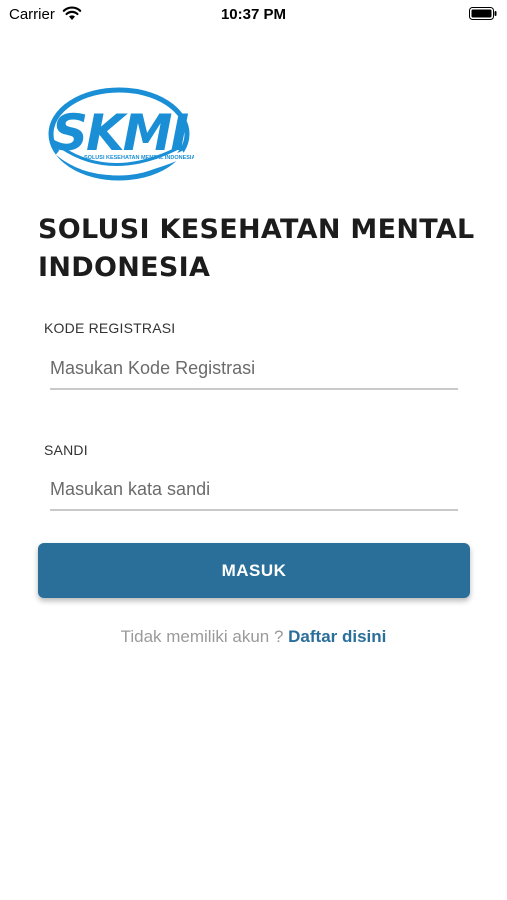 The height and width of the screenshot is (900, 507). What do you see at coordinates (483, 13) in the screenshot?
I see `battery-icon` at bounding box center [483, 13].